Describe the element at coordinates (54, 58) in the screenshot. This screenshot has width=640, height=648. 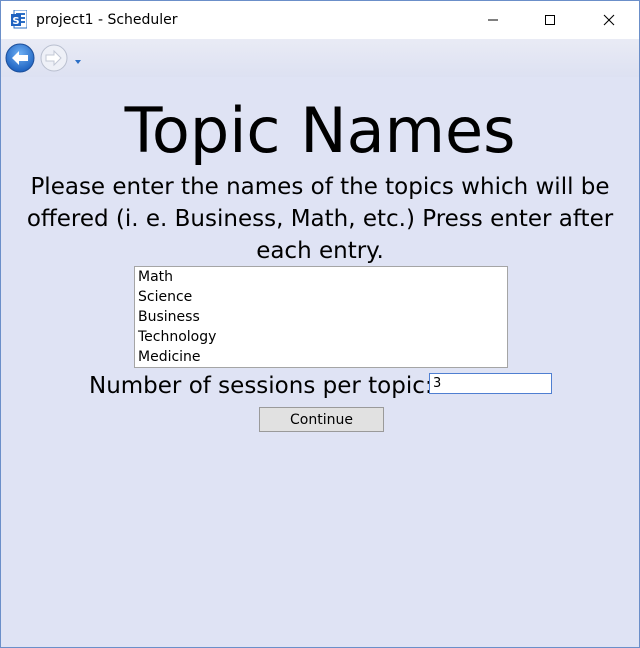
I see `forward-arrow-icon` at that location.